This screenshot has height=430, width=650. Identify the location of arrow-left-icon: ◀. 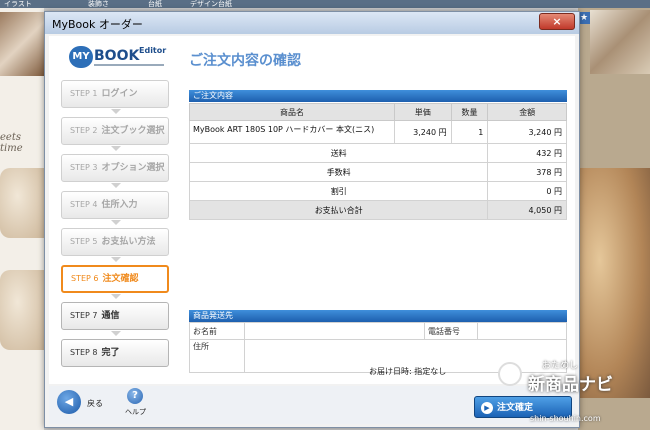
(69, 401).